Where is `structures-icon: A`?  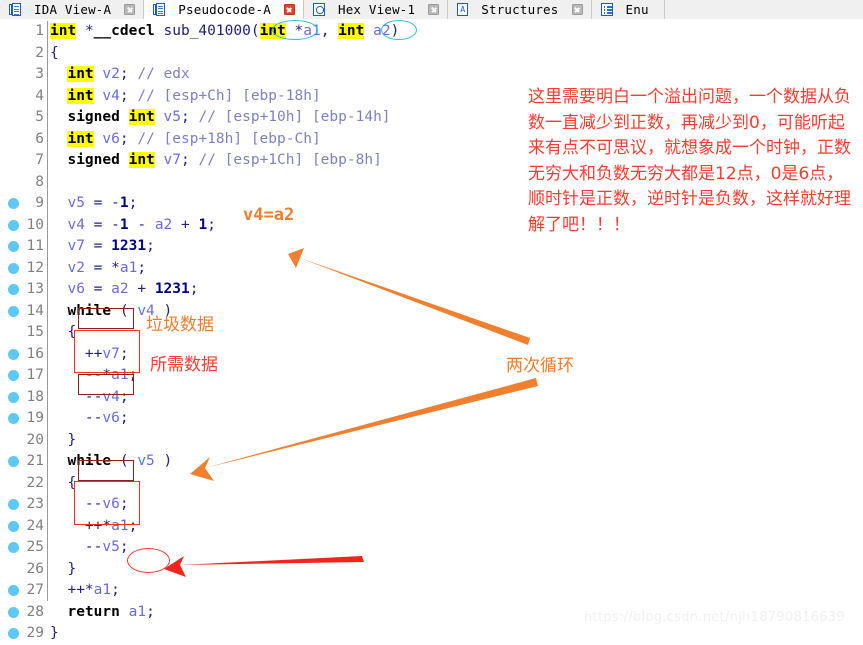
structures-icon: A is located at coordinates (463, 9).